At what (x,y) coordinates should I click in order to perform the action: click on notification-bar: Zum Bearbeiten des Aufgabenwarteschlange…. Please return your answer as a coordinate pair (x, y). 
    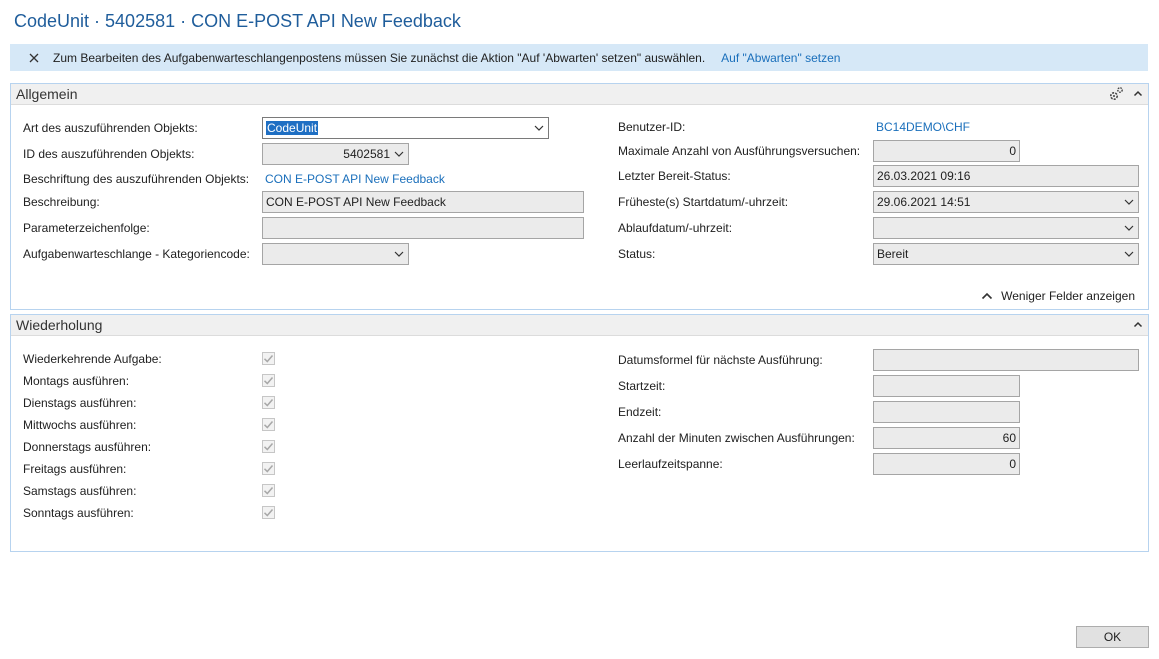
    Looking at the image, I should click on (579, 57).